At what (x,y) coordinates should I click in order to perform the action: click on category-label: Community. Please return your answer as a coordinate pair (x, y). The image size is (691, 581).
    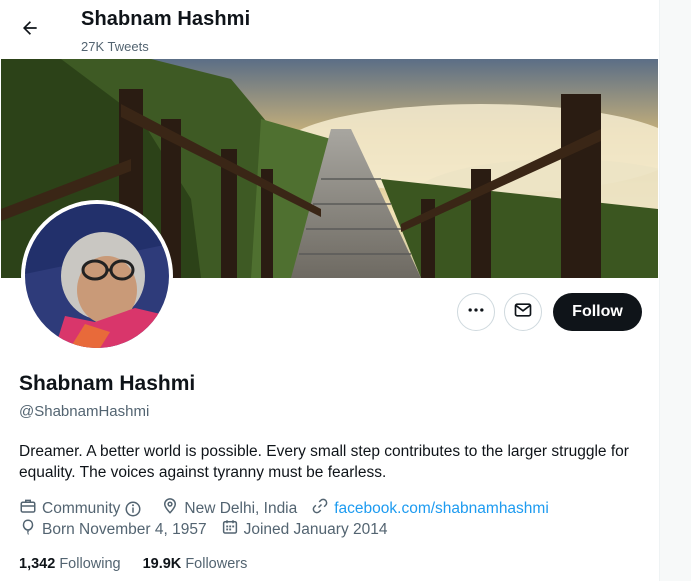
    Looking at the image, I should click on (81, 508).